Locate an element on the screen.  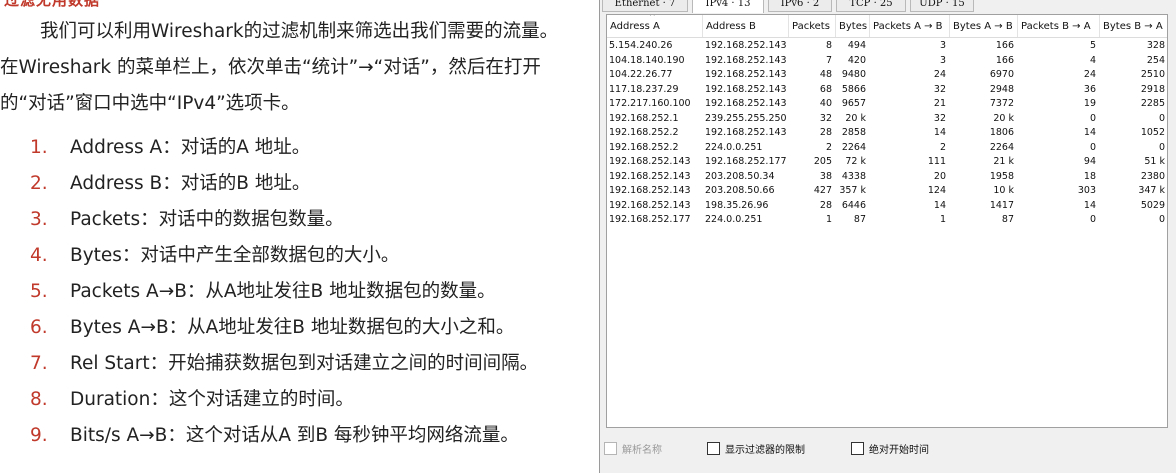
cell-packets: 7 is located at coordinates (828, 60).